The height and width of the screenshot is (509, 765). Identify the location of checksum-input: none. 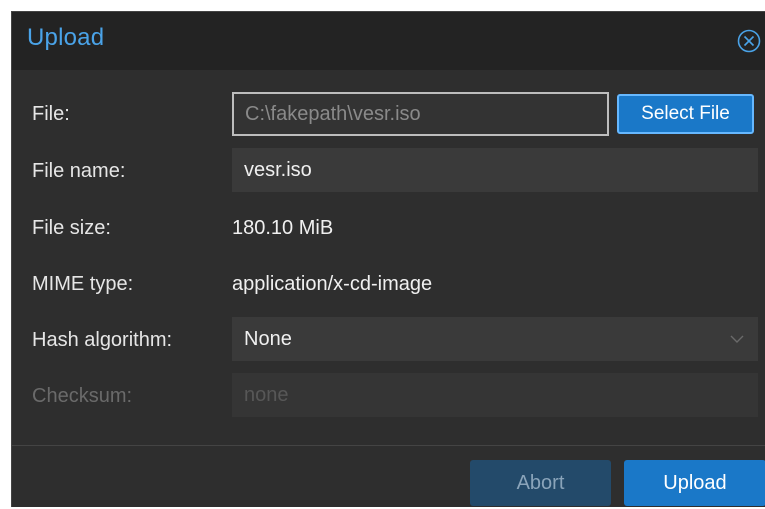
(495, 395).